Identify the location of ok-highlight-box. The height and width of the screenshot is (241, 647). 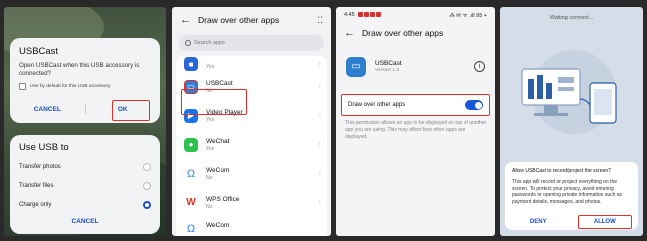
(131, 110).